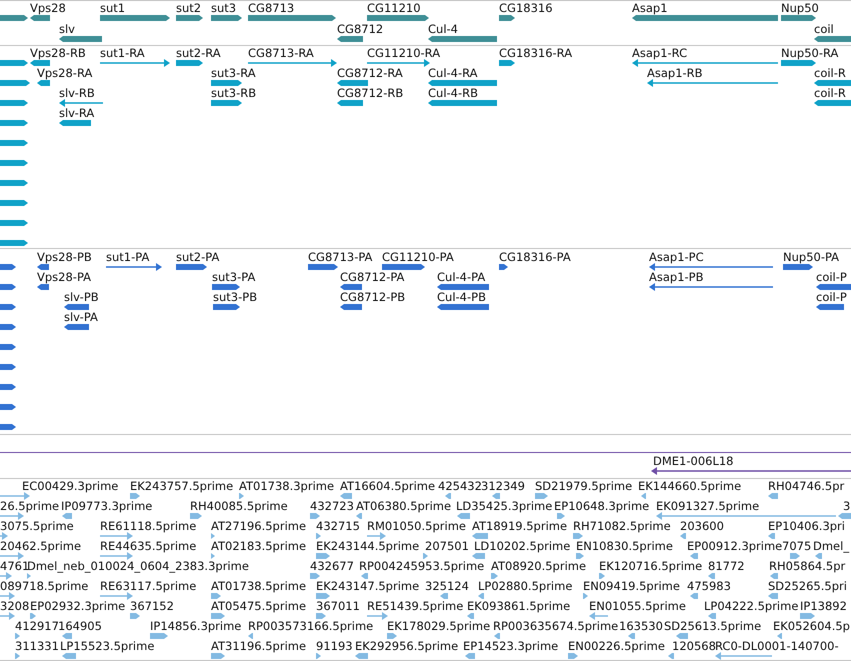 Image resolution: width=851 pixels, height=661 pixels. I want to click on feature-label: sut1, so click(113, 8).